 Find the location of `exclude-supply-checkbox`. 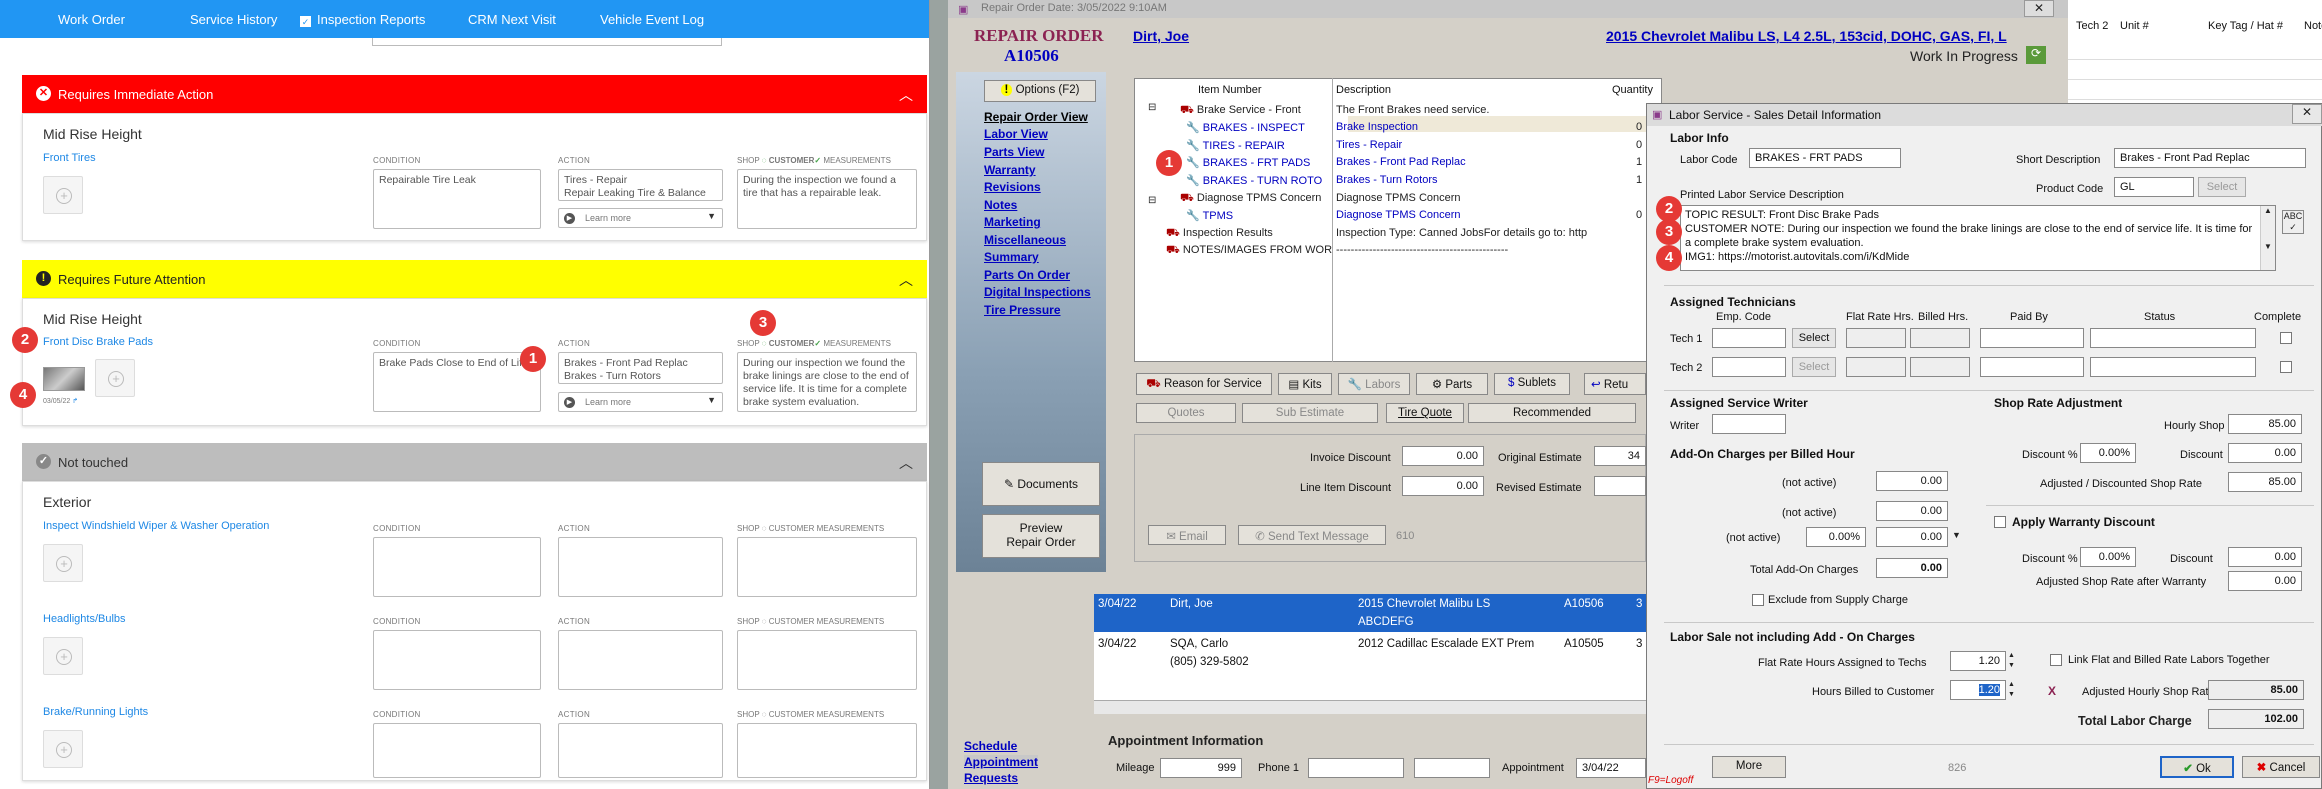

exclude-supply-checkbox is located at coordinates (1758, 600).